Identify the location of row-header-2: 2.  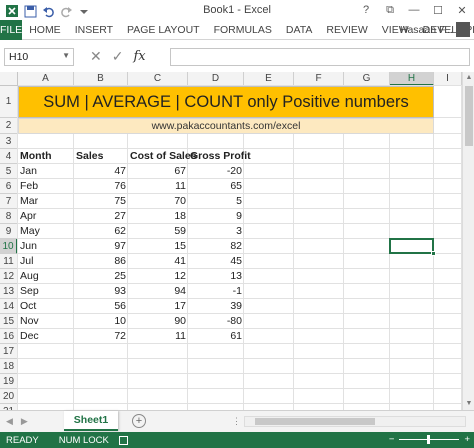
(9, 126).